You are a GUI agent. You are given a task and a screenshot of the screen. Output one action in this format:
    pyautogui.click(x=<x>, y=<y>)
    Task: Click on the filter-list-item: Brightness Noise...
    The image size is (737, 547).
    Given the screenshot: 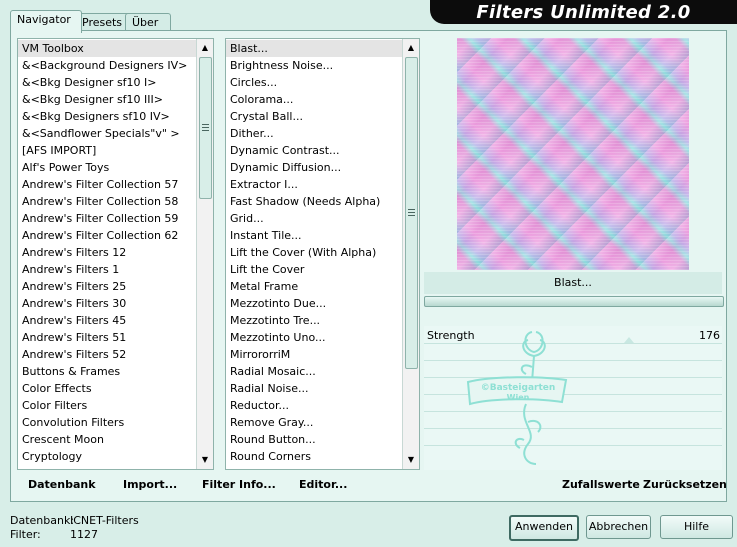 What is the action you would take?
    pyautogui.click(x=314, y=65)
    